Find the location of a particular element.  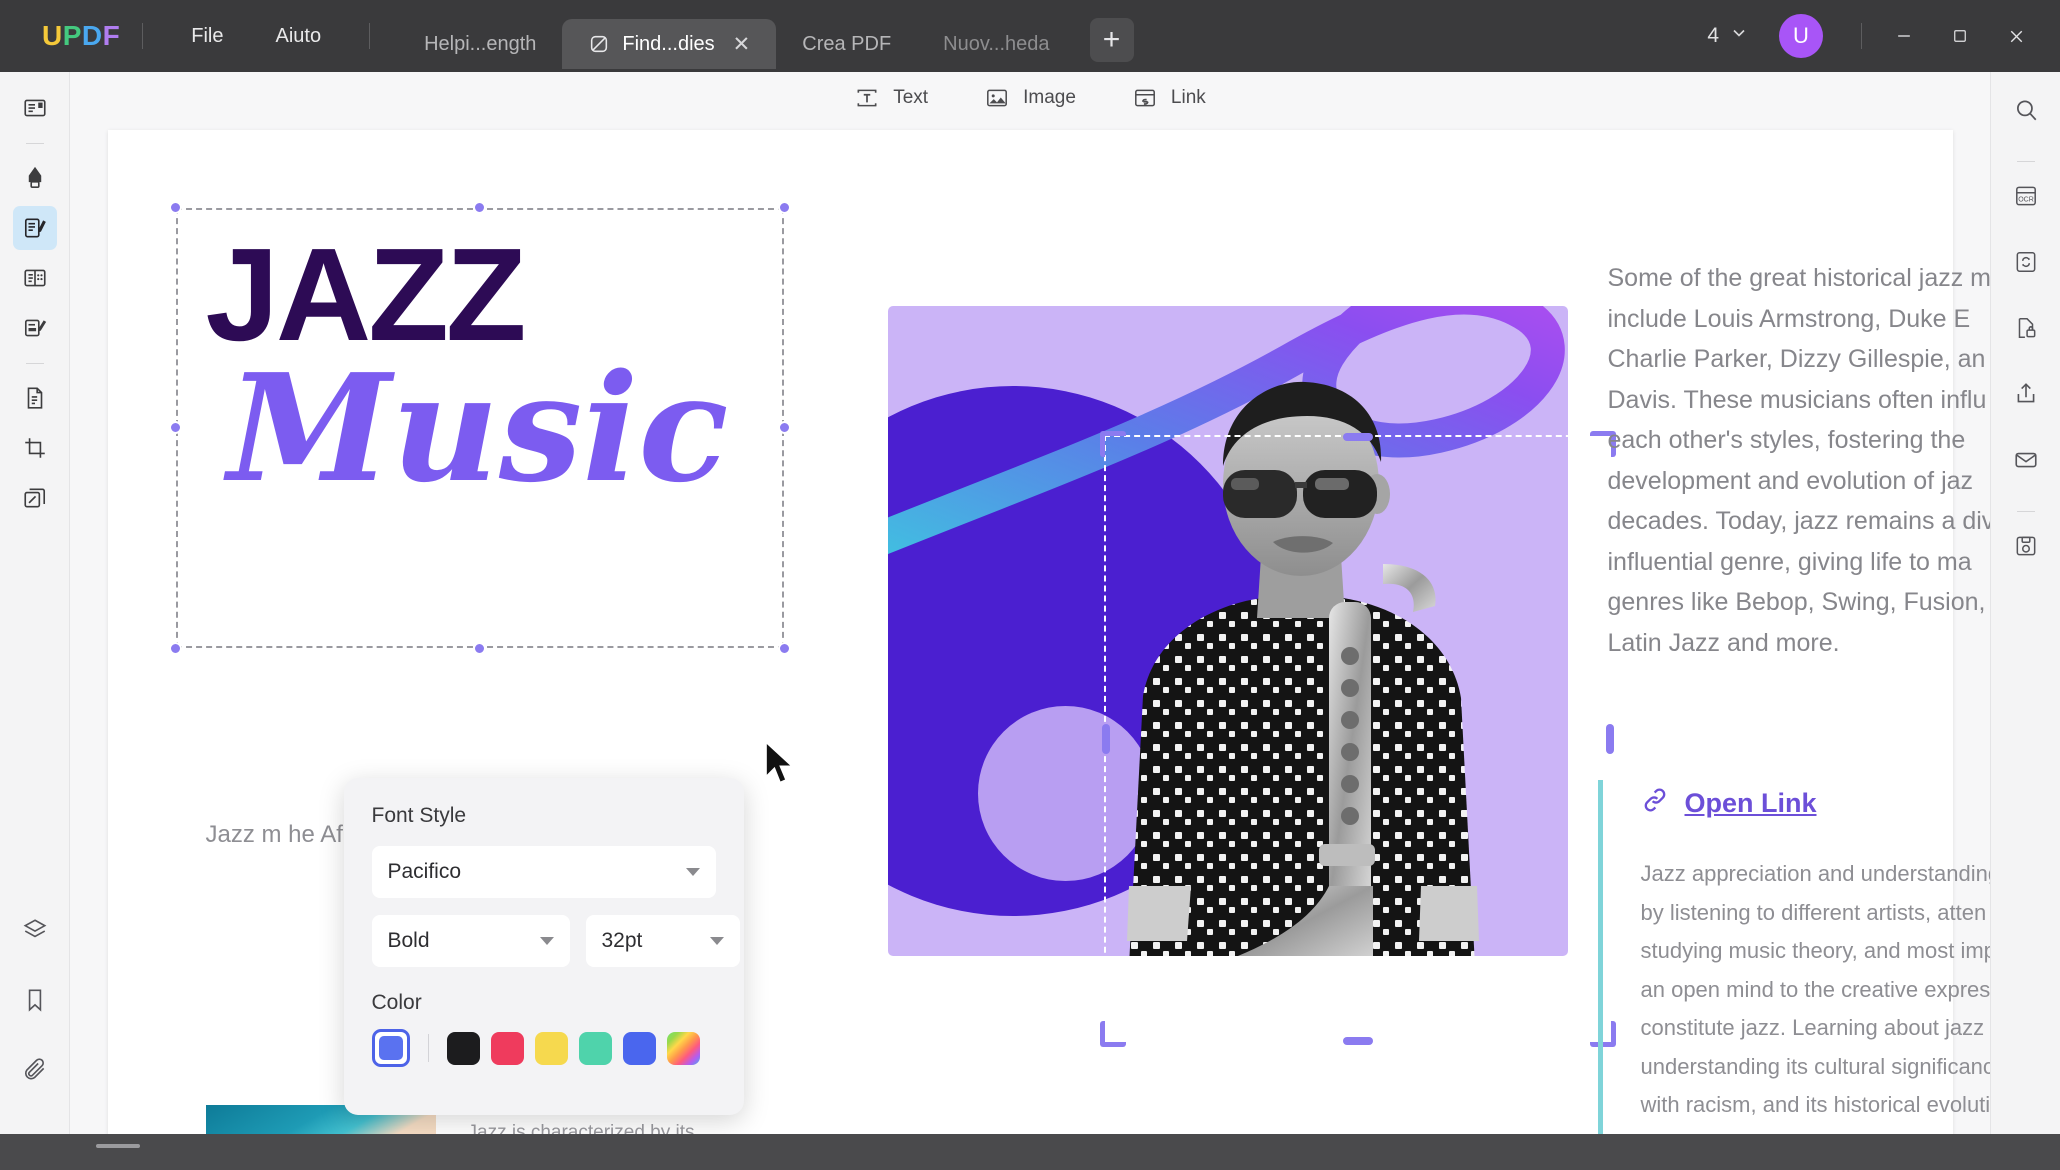

open-link-label: Open Link is located at coordinates (1750, 803).